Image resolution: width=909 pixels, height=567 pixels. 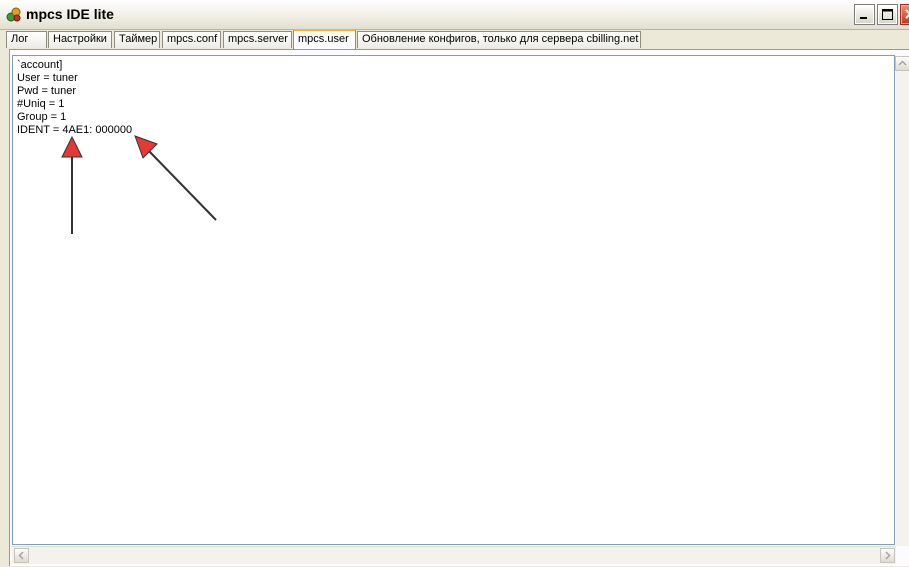 What do you see at coordinates (41, 104) in the screenshot?
I see `editor-line: #Uniq = 1` at bounding box center [41, 104].